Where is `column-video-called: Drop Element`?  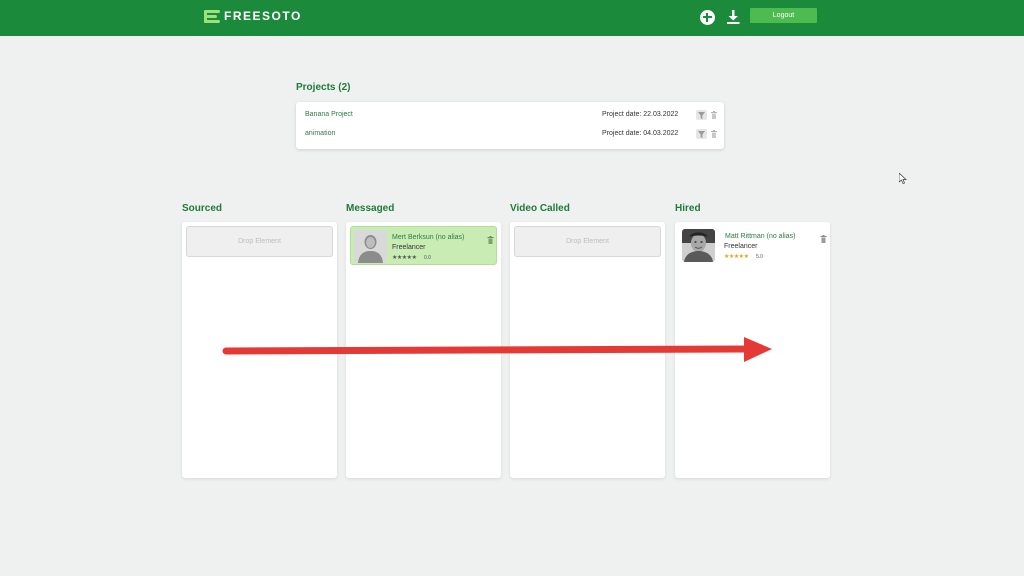
column-video-called: Drop Element is located at coordinates (587, 350).